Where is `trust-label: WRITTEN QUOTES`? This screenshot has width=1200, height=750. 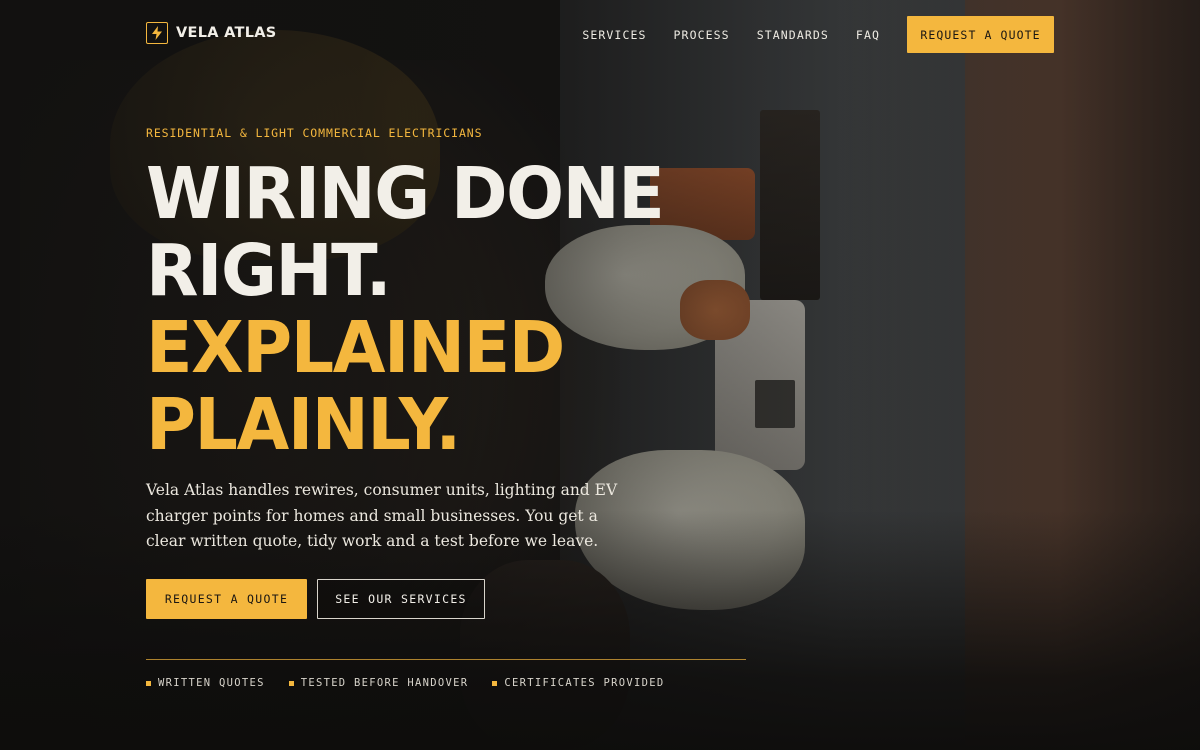
trust-label: WRITTEN QUOTES is located at coordinates (211, 683).